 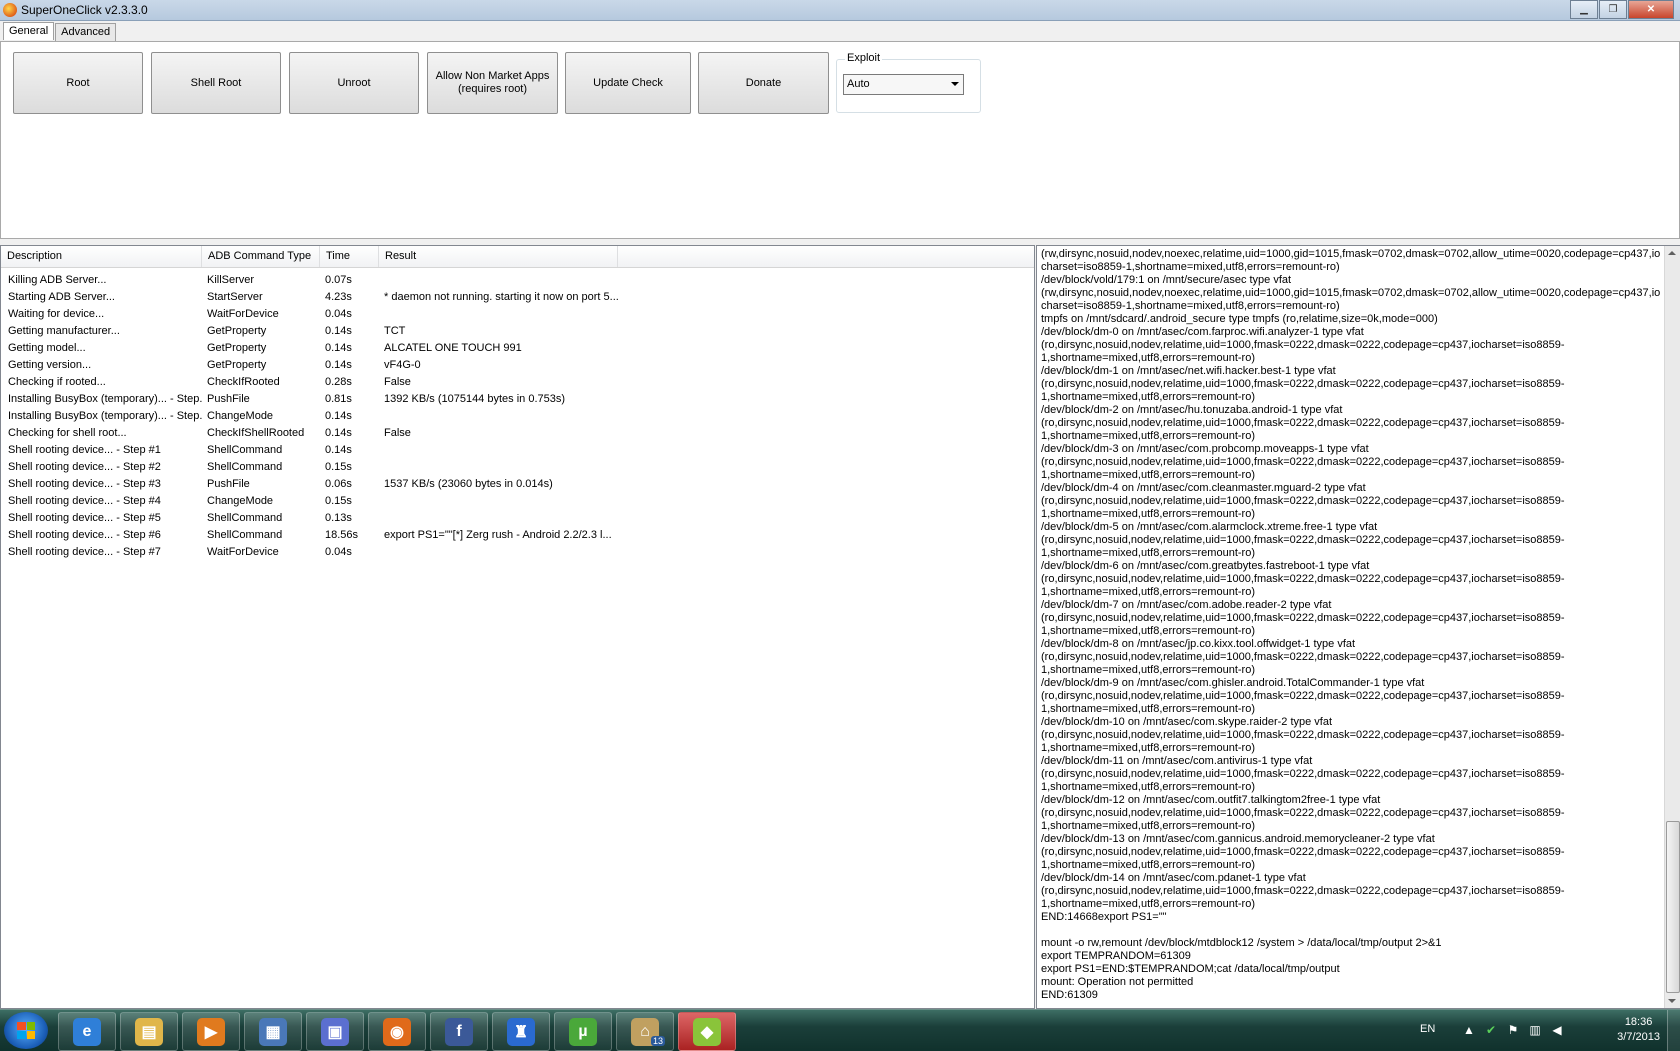 I want to click on command-type-cell: WaitForDevice, so click(x=243, y=314).